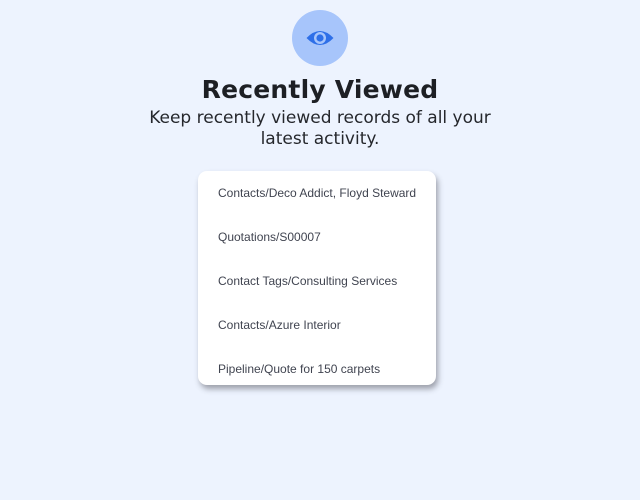  What do you see at coordinates (307, 281) in the screenshot?
I see `recent-record-item: Contact Tags/Consulting Services` at bounding box center [307, 281].